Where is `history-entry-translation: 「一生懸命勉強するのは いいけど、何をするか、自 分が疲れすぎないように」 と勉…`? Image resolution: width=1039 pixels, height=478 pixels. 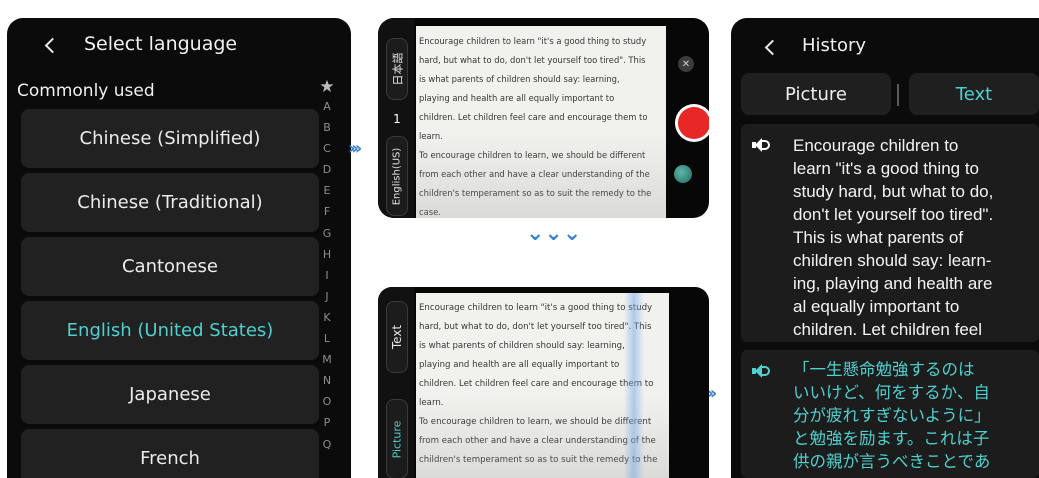
history-entry-translation: 「一生懸命勉強するのは いいけど、何をするか、自 分が疲れすぎないように」 と勉… is located at coordinates (890, 414).